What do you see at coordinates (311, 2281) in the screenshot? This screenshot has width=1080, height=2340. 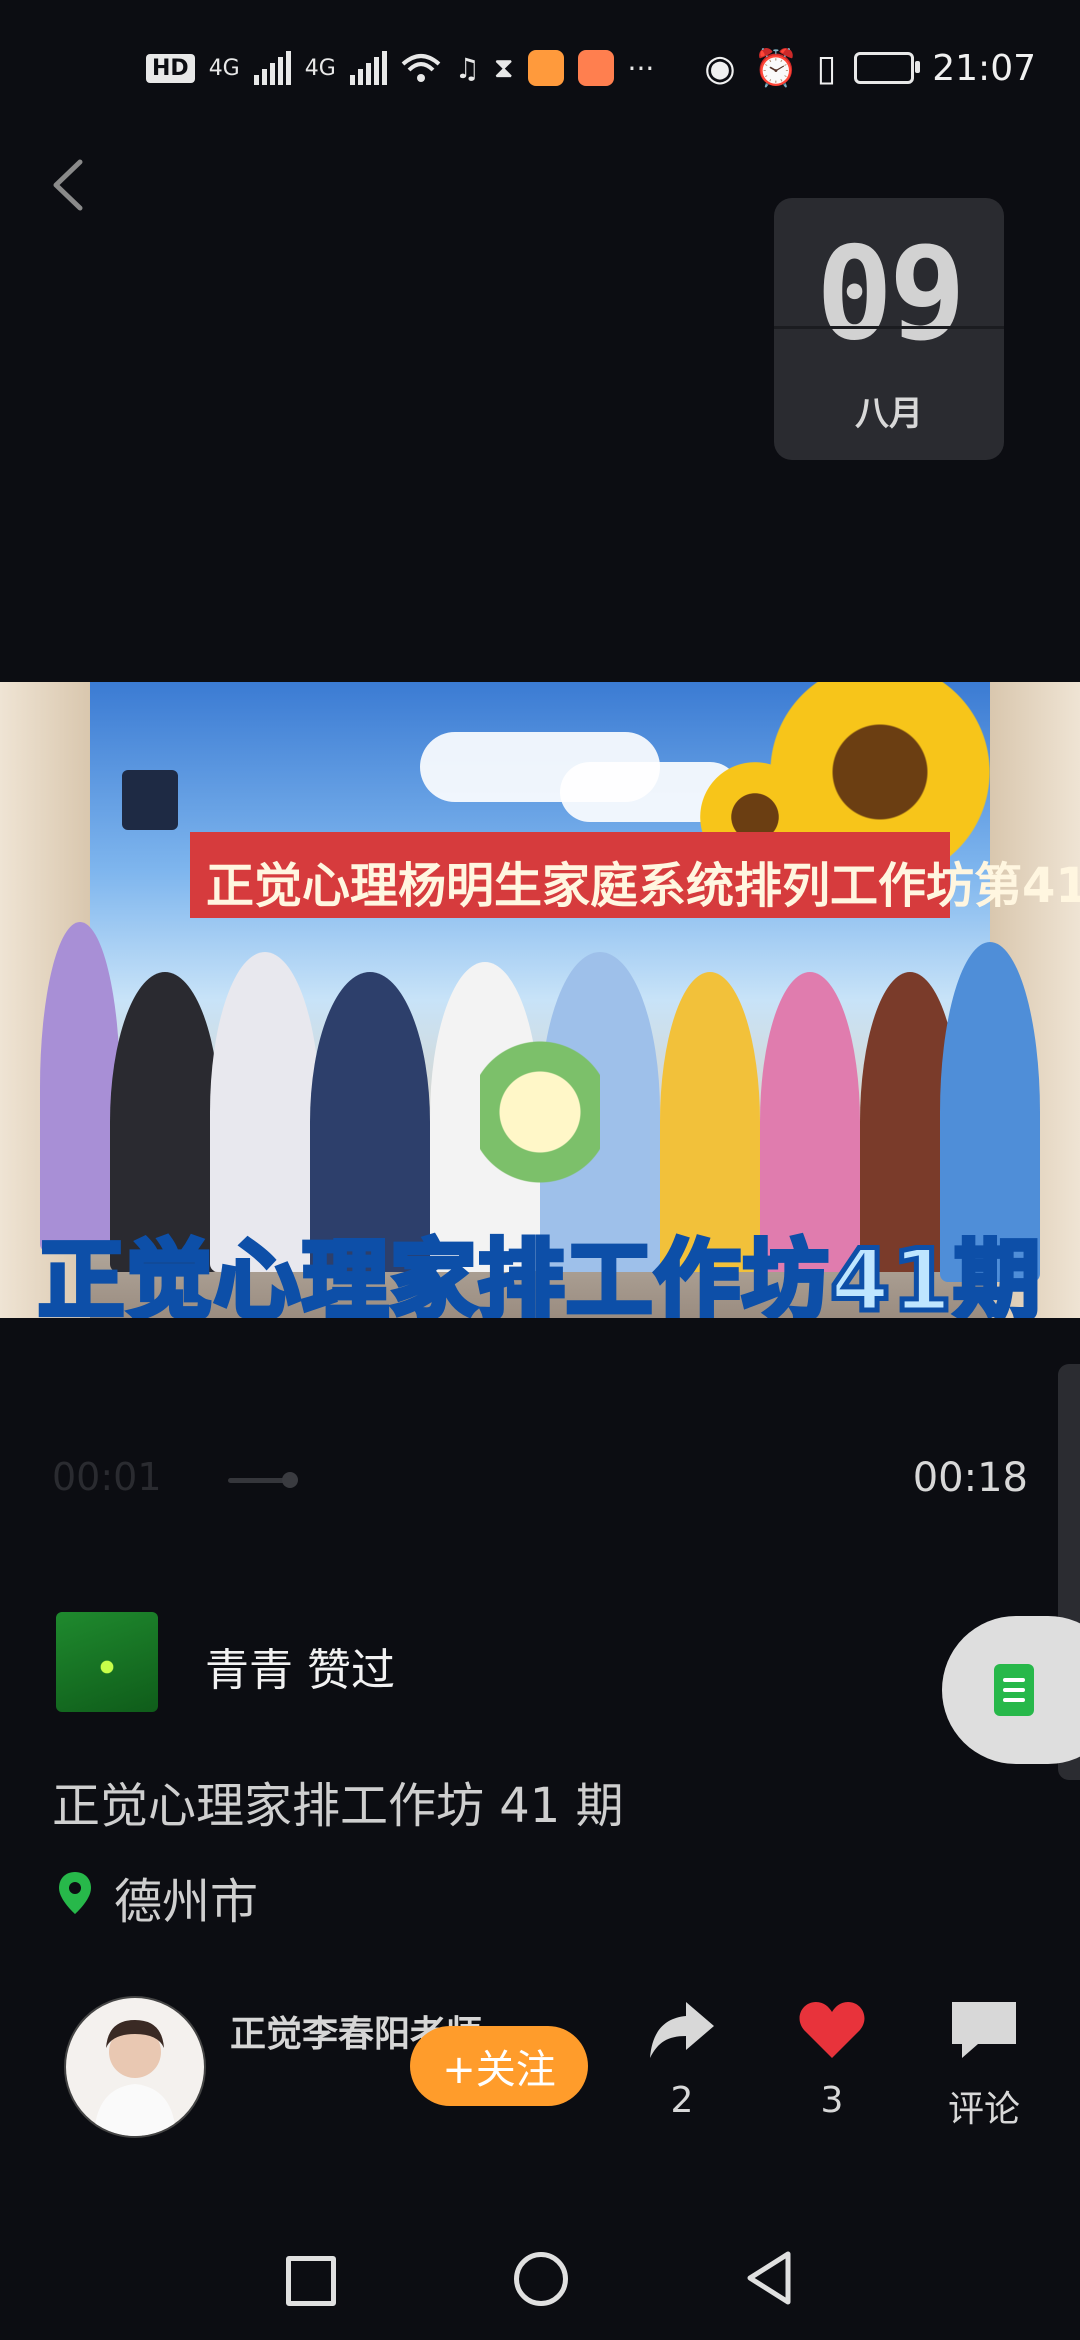 I see `recents-button` at bounding box center [311, 2281].